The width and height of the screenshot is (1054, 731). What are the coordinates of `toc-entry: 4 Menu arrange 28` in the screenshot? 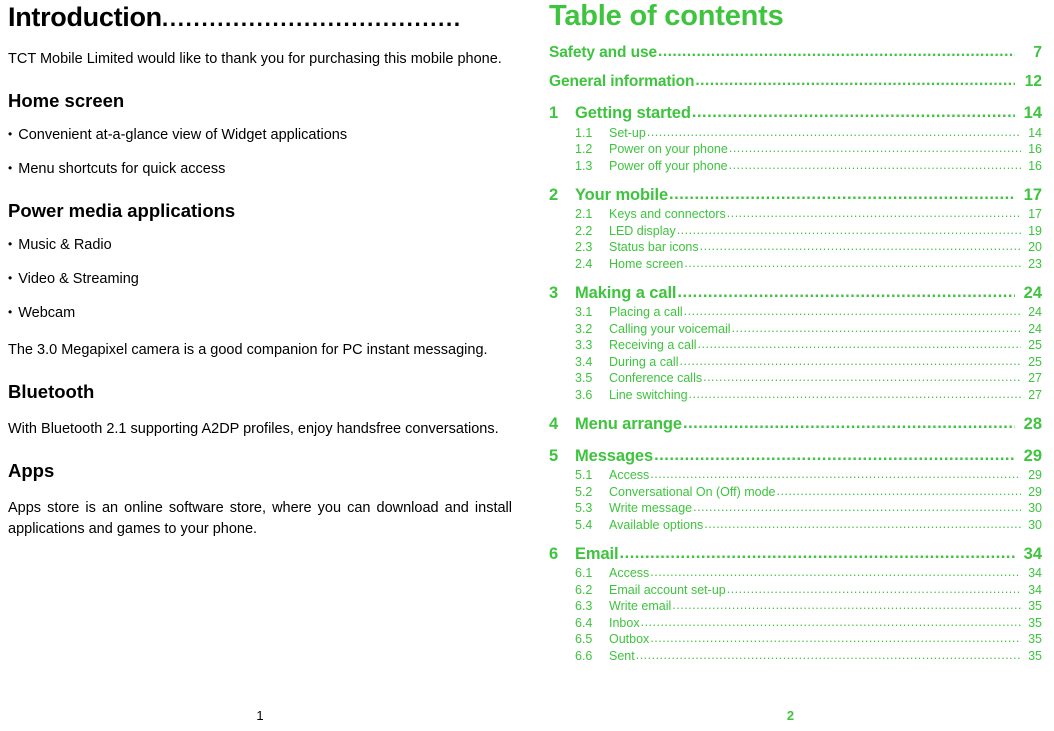 It's located at (795, 424).